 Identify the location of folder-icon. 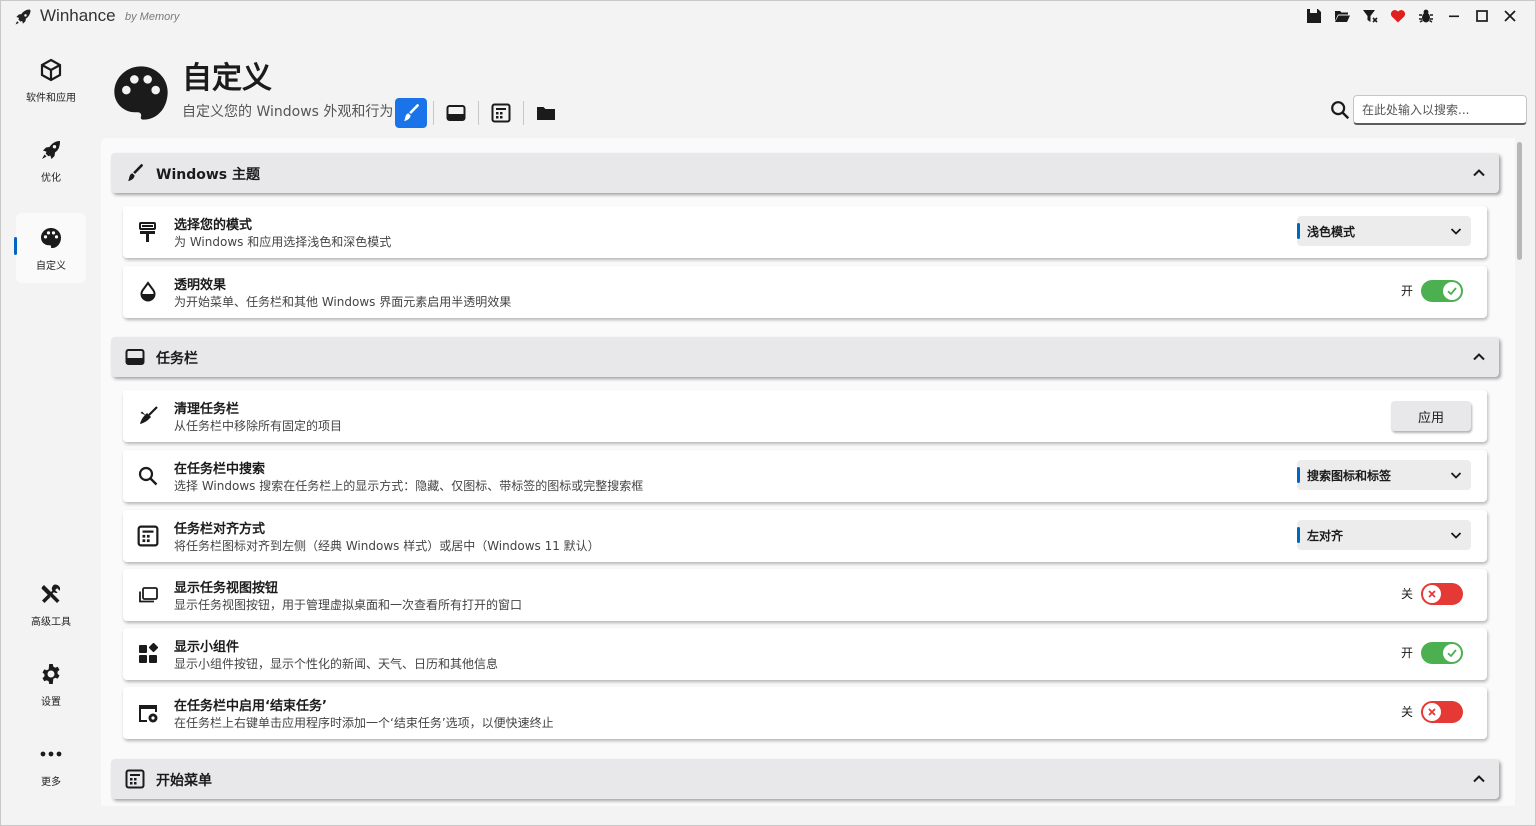
(546, 113).